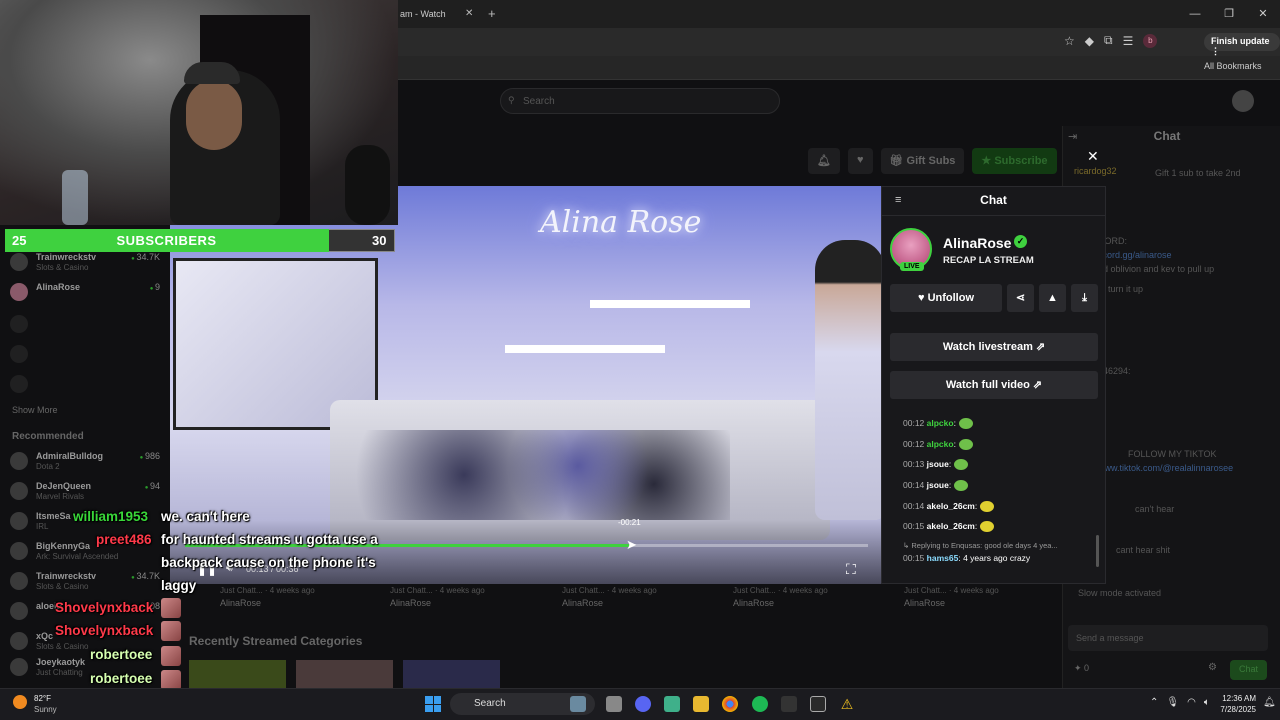 Image resolution: width=1280 pixels, height=720 pixels. I want to click on share-icon: ⋖, so click(1020, 298).